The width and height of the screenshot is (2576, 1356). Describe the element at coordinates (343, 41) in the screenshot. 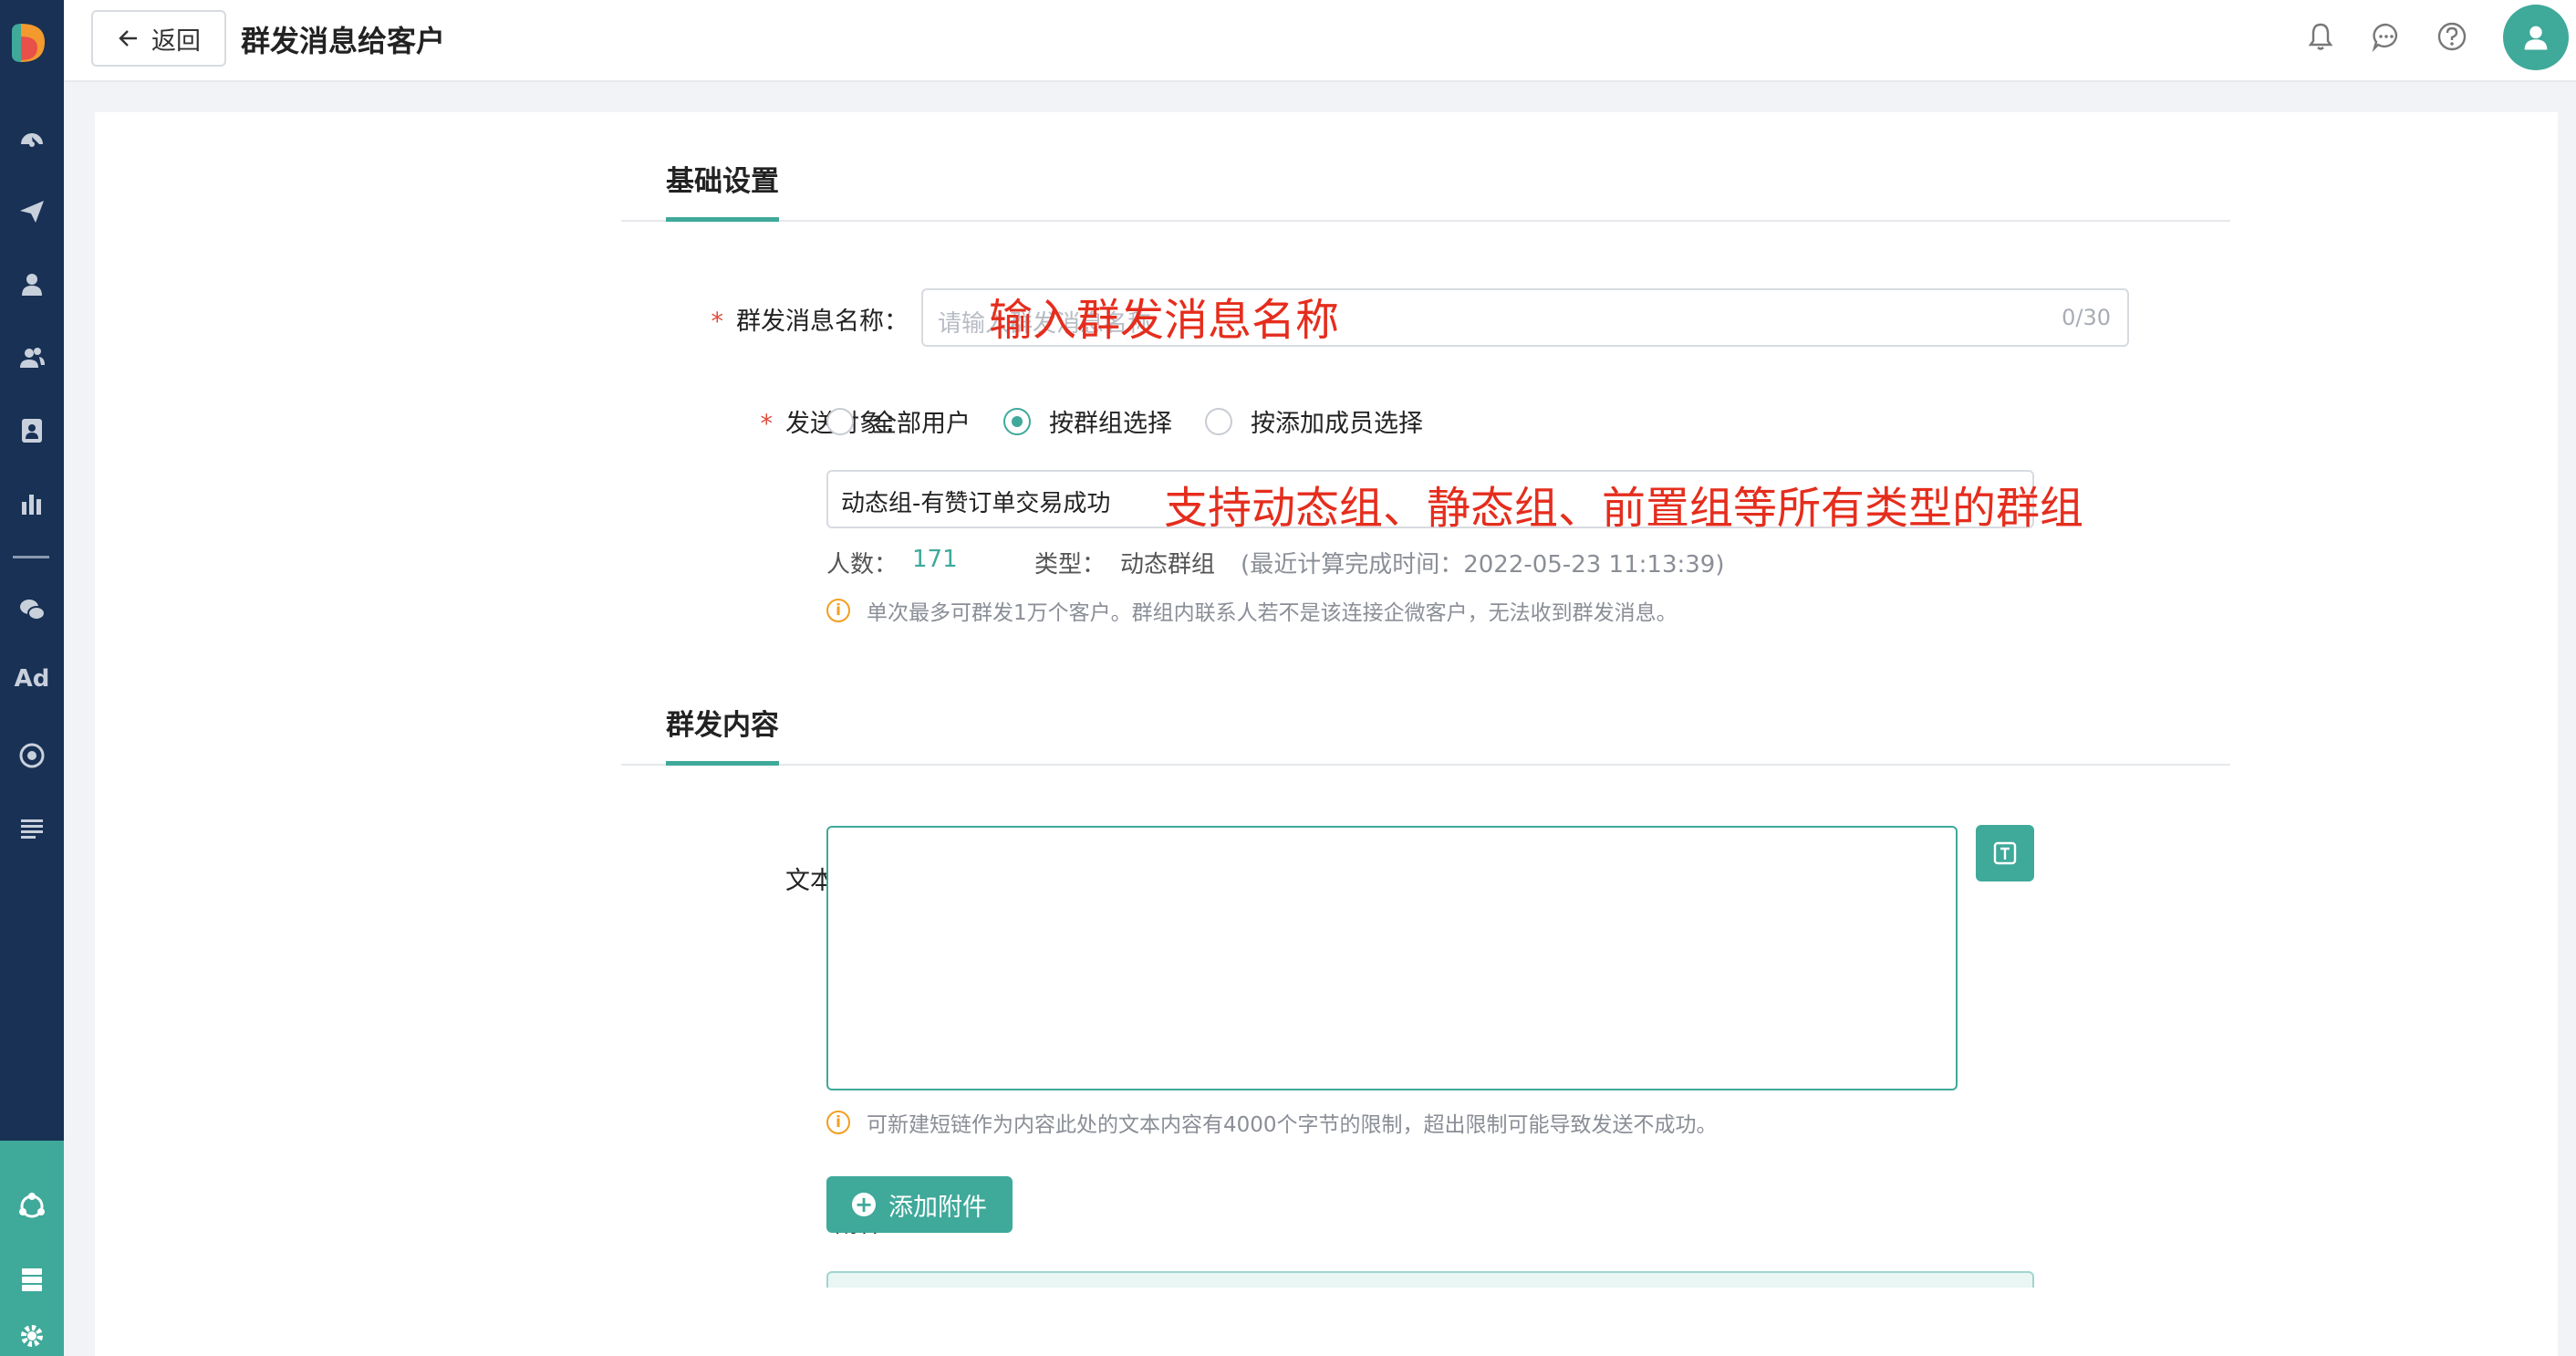

I see `page-title: 群发消息给客户` at that location.